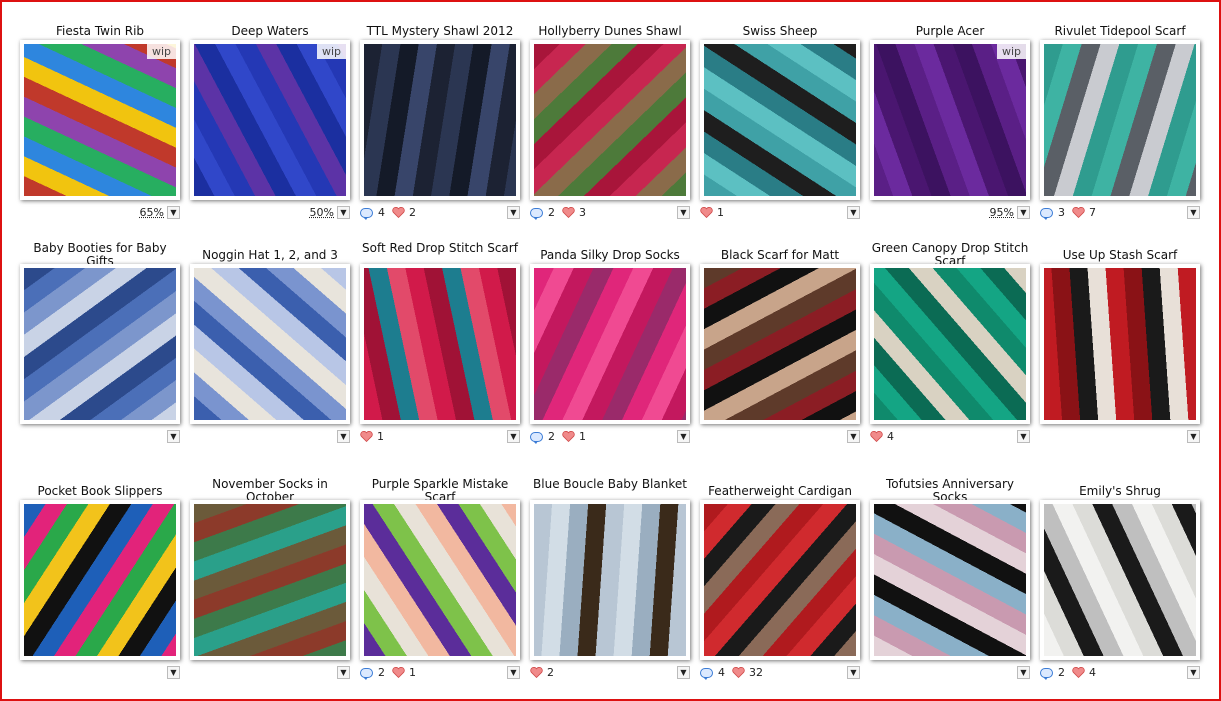 Image resolution: width=1221 pixels, height=701 pixels. Describe the element at coordinates (270, 213) in the screenshot. I see `project-meta: 50% ▼` at that location.